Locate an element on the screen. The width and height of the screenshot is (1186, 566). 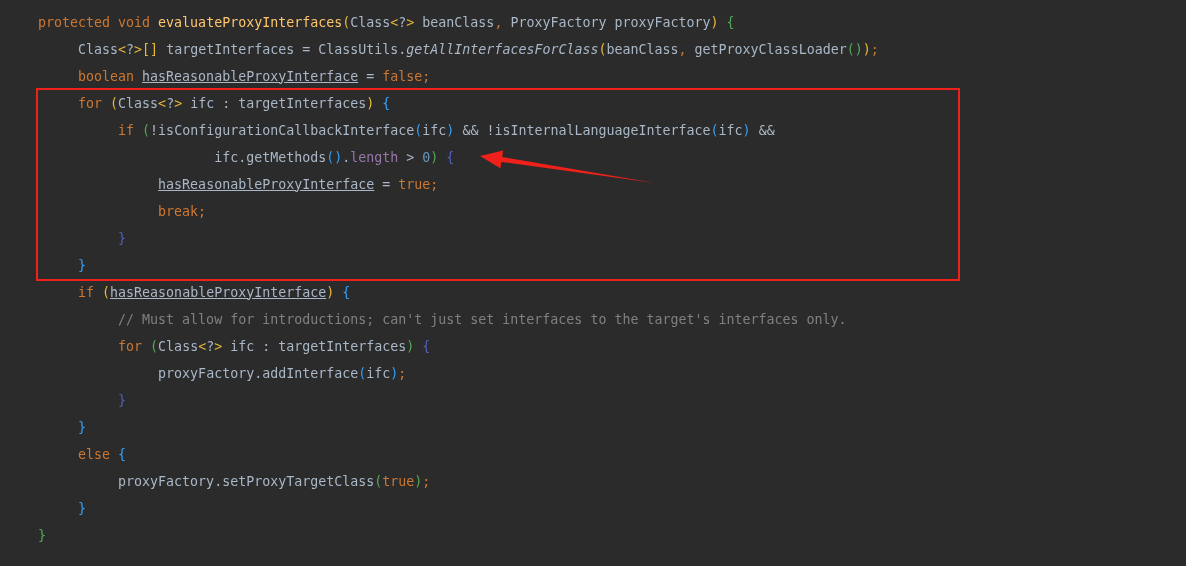
code-line: ifc.getMethods().length > 0) { is located at coordinates (498, 157).